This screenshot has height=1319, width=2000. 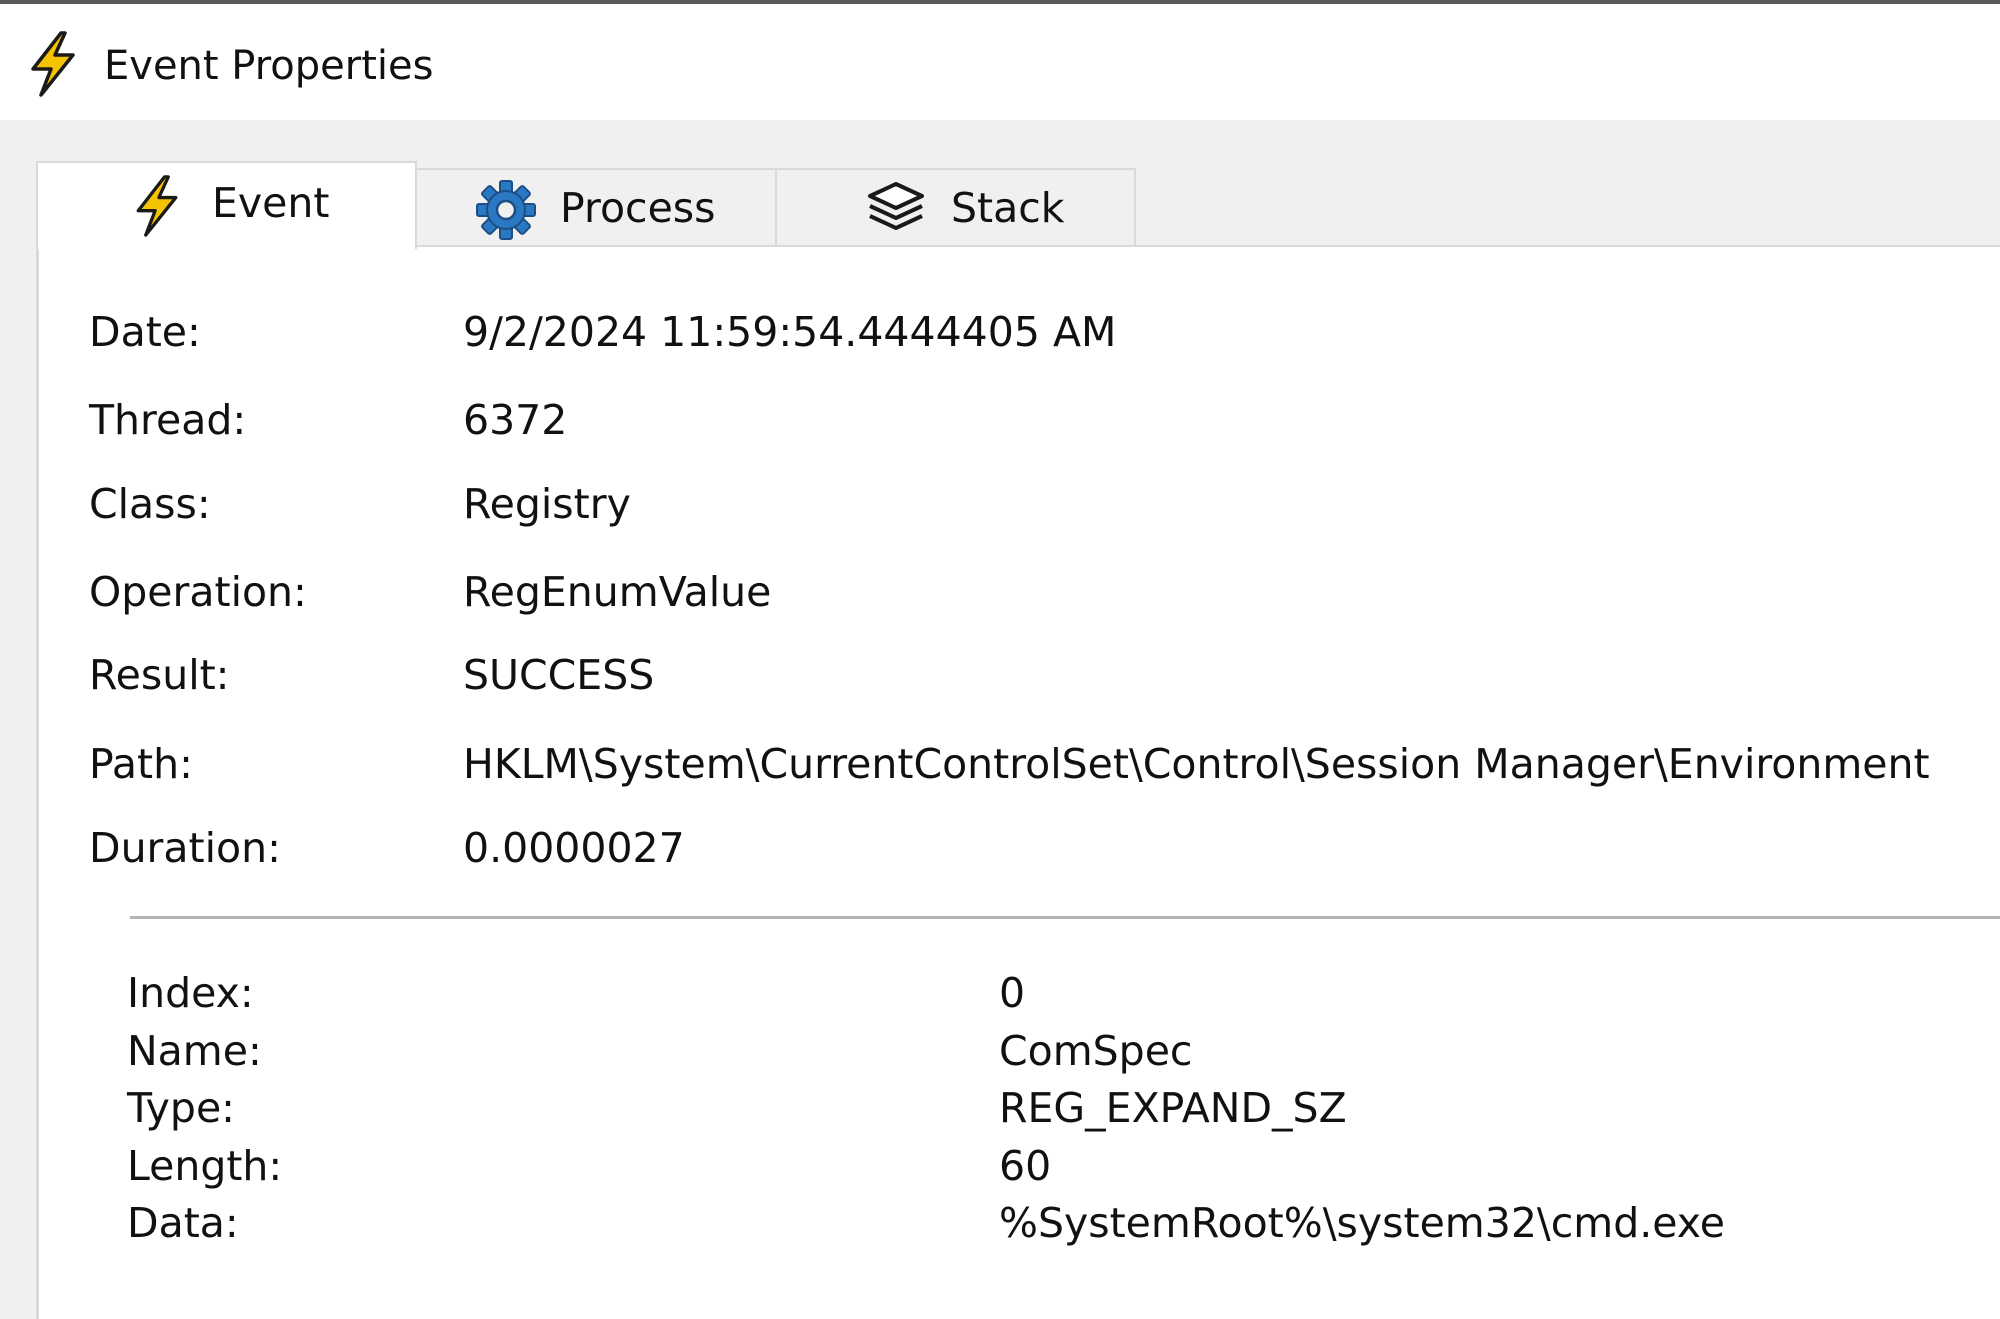 What do you see at coordinates (159, 675) in the screenshot?
I see `result-label: Result:` at bounding box center [159, 675].